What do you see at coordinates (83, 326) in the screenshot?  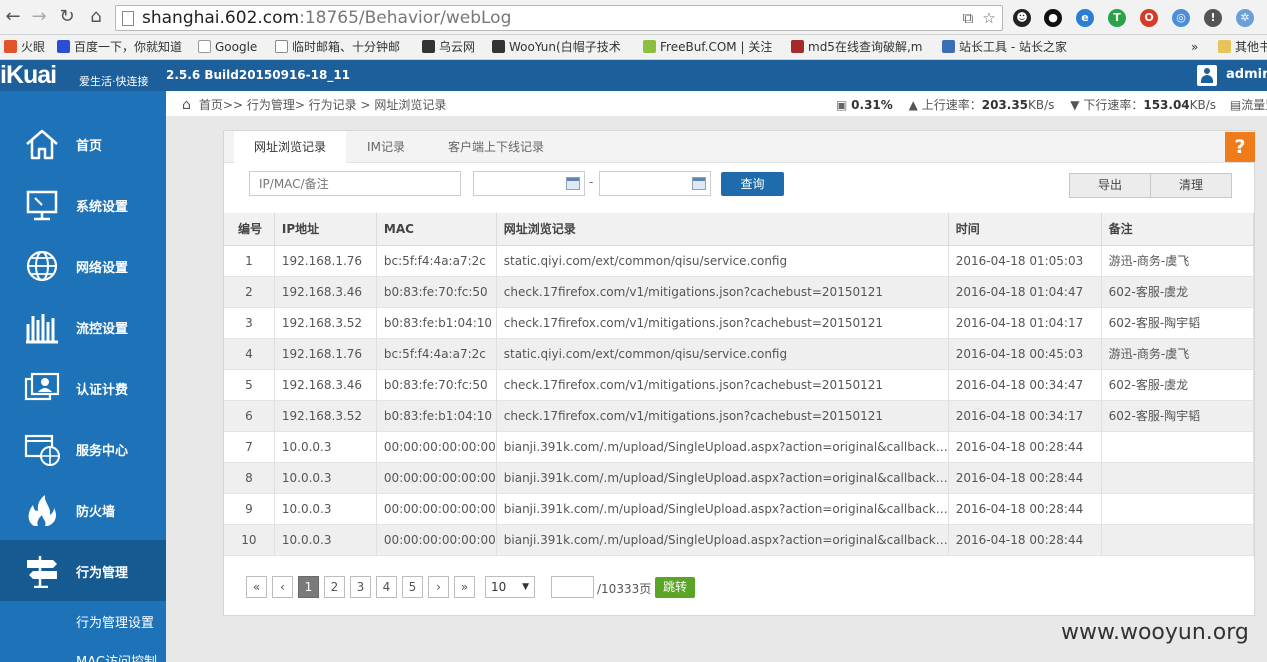 I see `sidebar-item-flow: 流控设置` at bounding box center [83, 326].